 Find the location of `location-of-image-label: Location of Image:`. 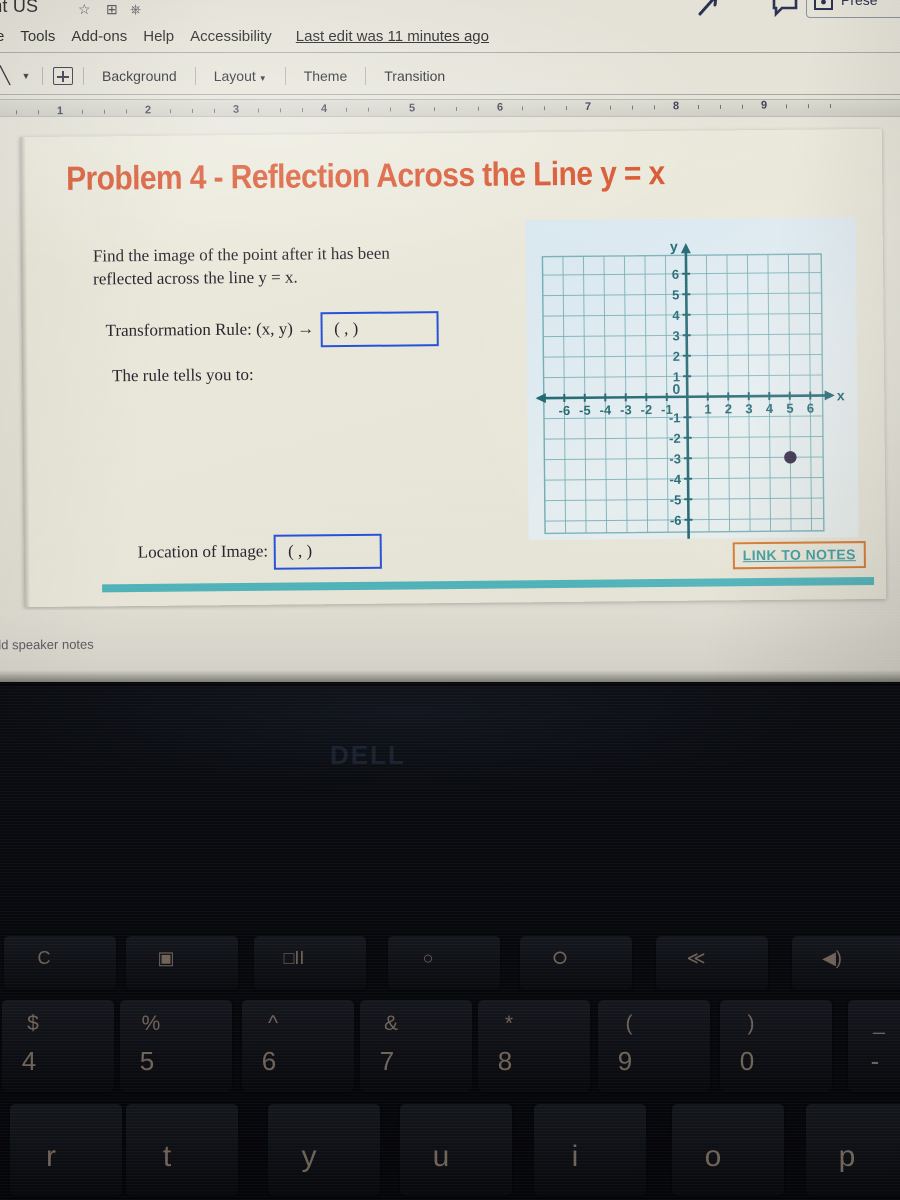

location-of-image-label: Location of Image: is located at coordinates (203, 551).